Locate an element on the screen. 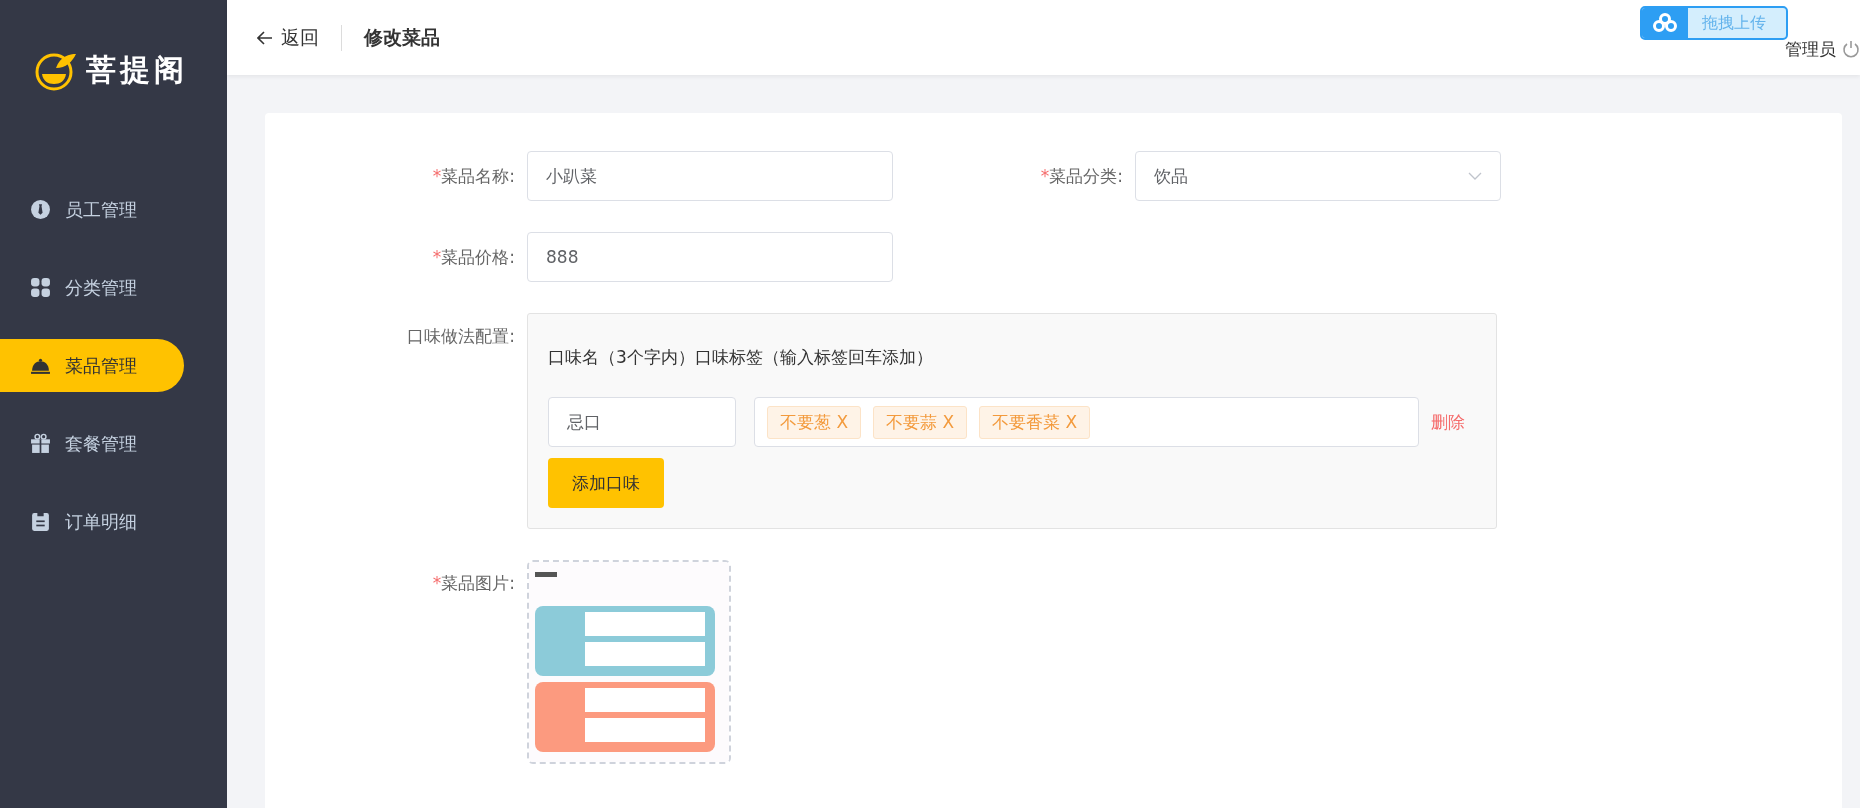 The image size is (1860, 808). field-label: 口味做法配置: is located at coordinates (461, 336).